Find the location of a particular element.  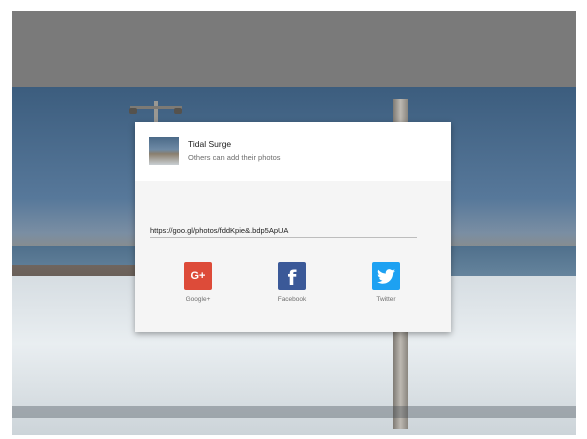

album-thumbnail is located at coordinates (164, 151).